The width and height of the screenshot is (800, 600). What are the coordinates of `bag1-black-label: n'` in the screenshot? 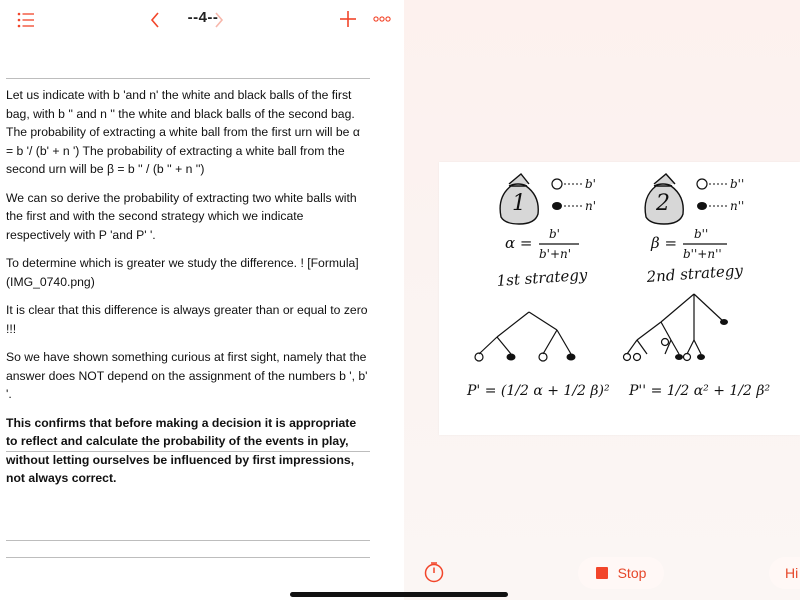 It's located at (590, 206).